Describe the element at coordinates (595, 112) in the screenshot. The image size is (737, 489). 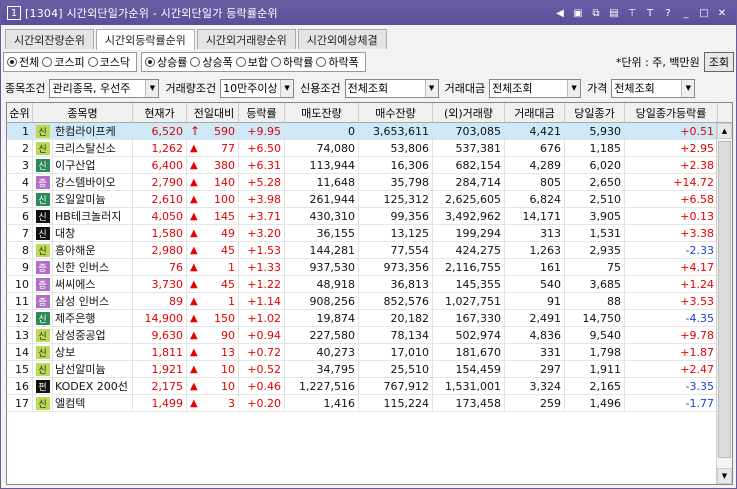
I see `col-header-eod-price: 당일종가` at that location.